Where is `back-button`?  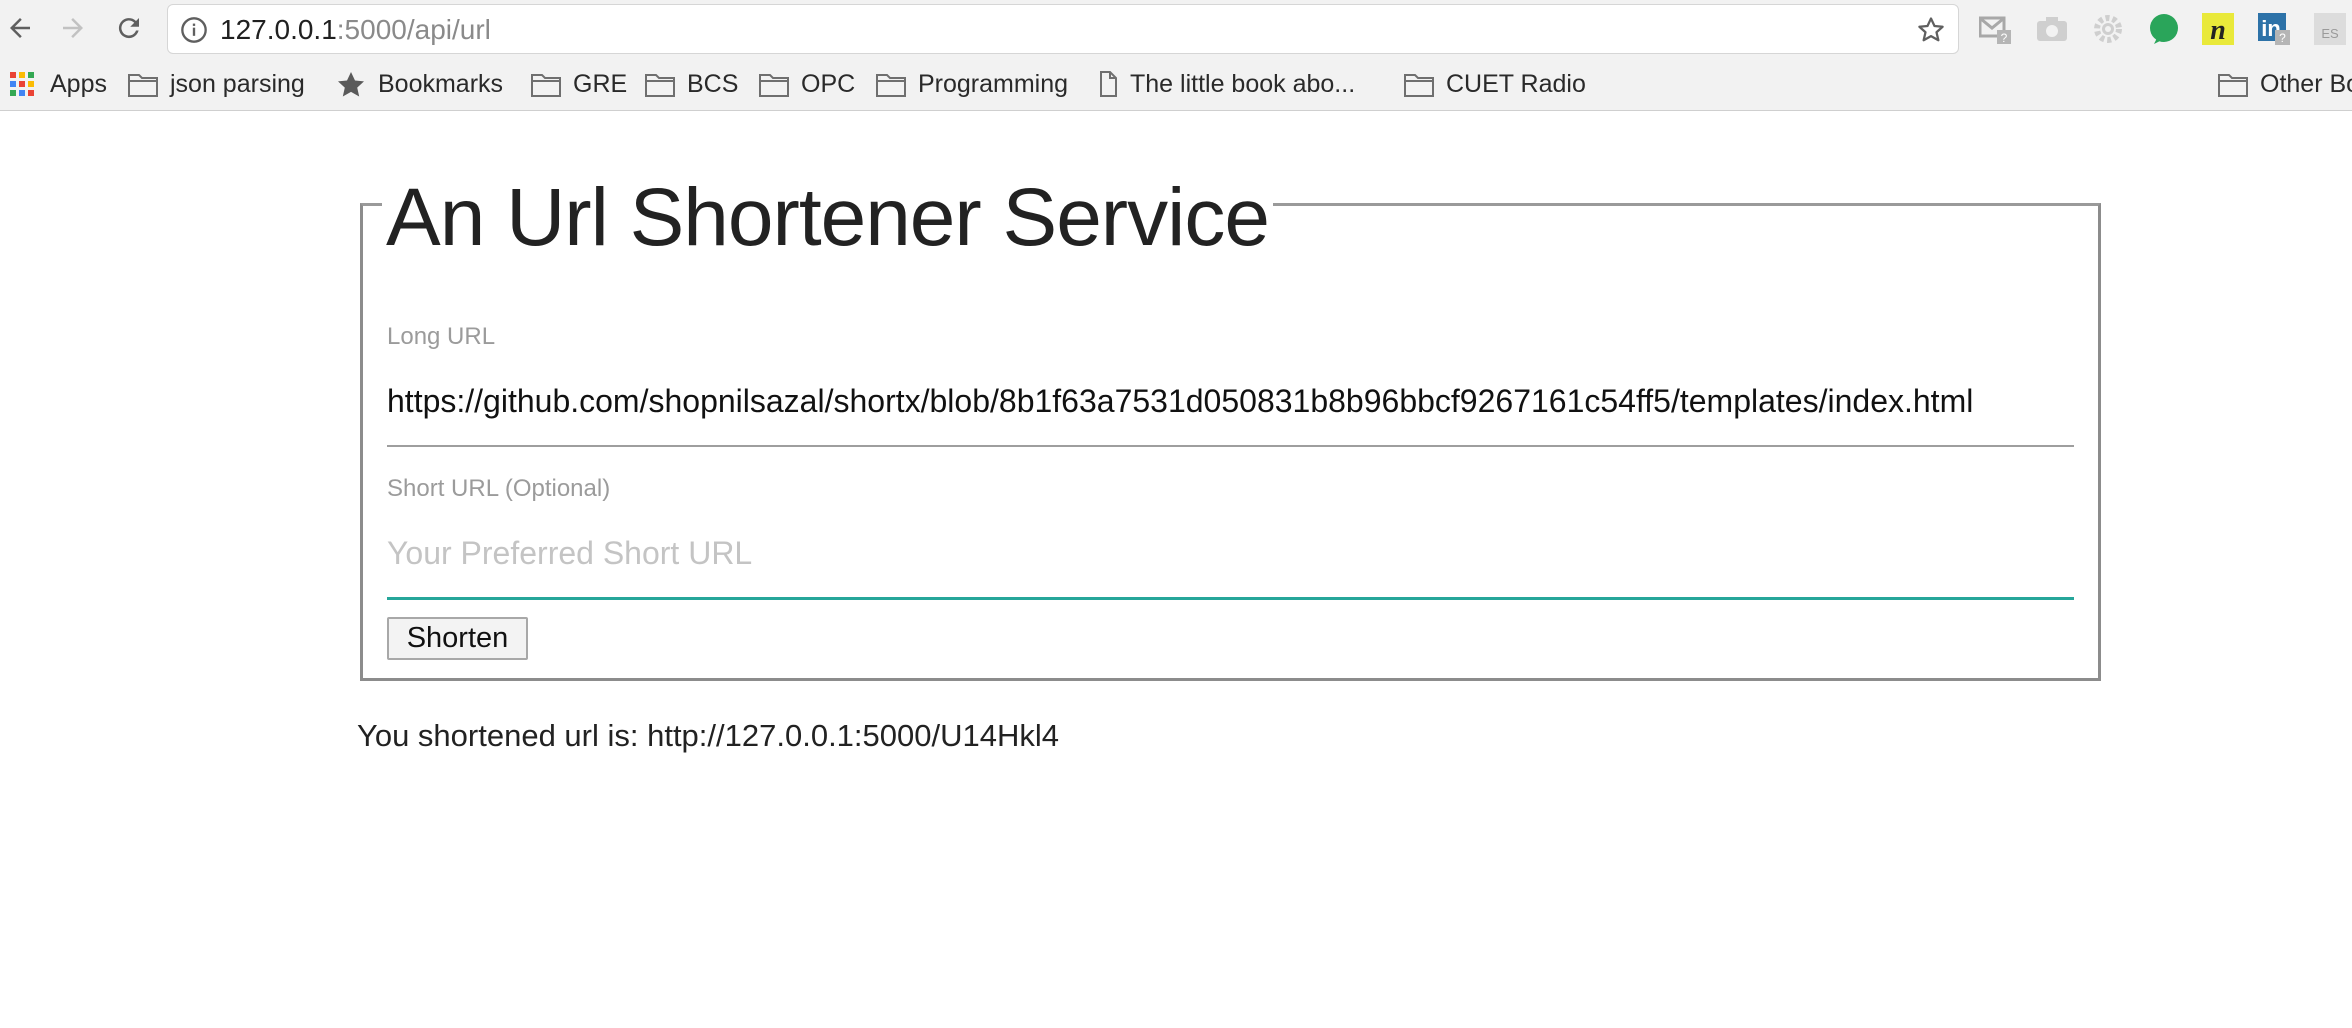
back-button is located at coordinates (20, 28).